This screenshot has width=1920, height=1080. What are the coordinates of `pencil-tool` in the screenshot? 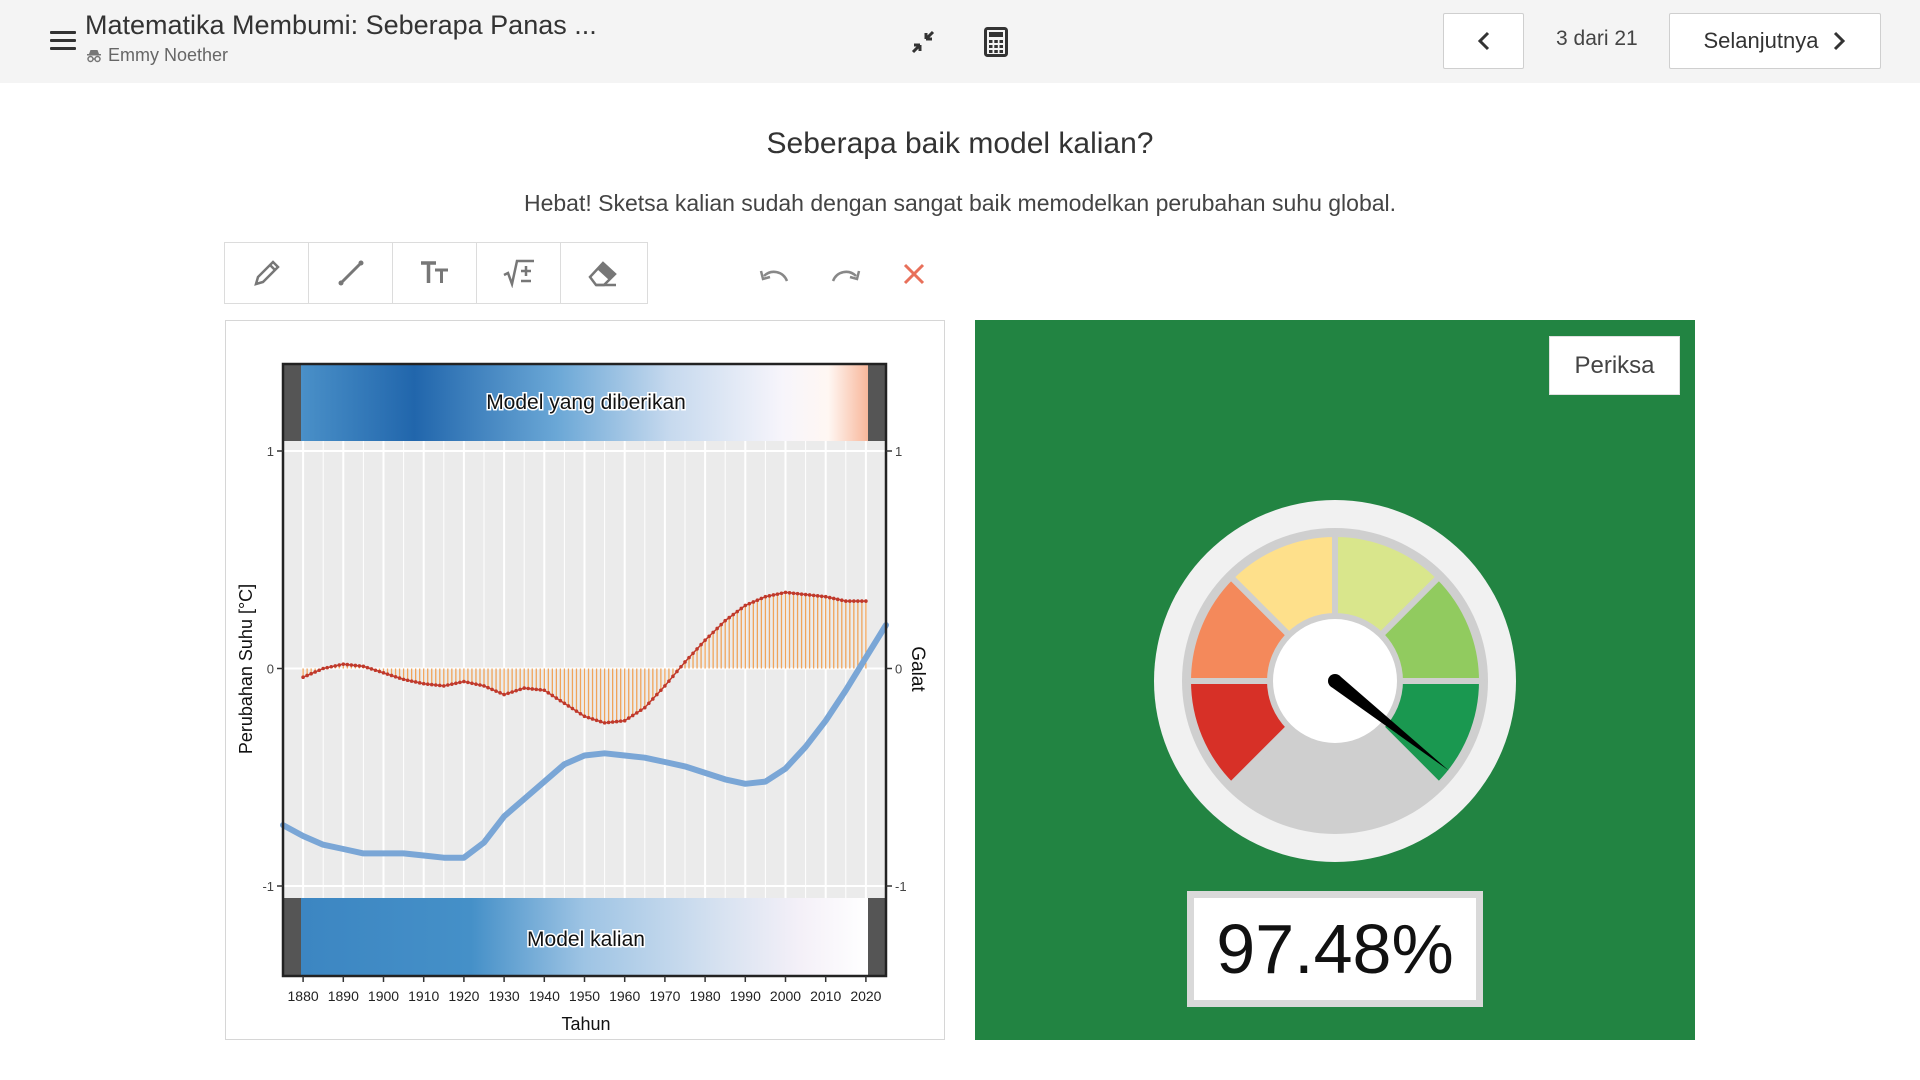 It's located at (267, 273).